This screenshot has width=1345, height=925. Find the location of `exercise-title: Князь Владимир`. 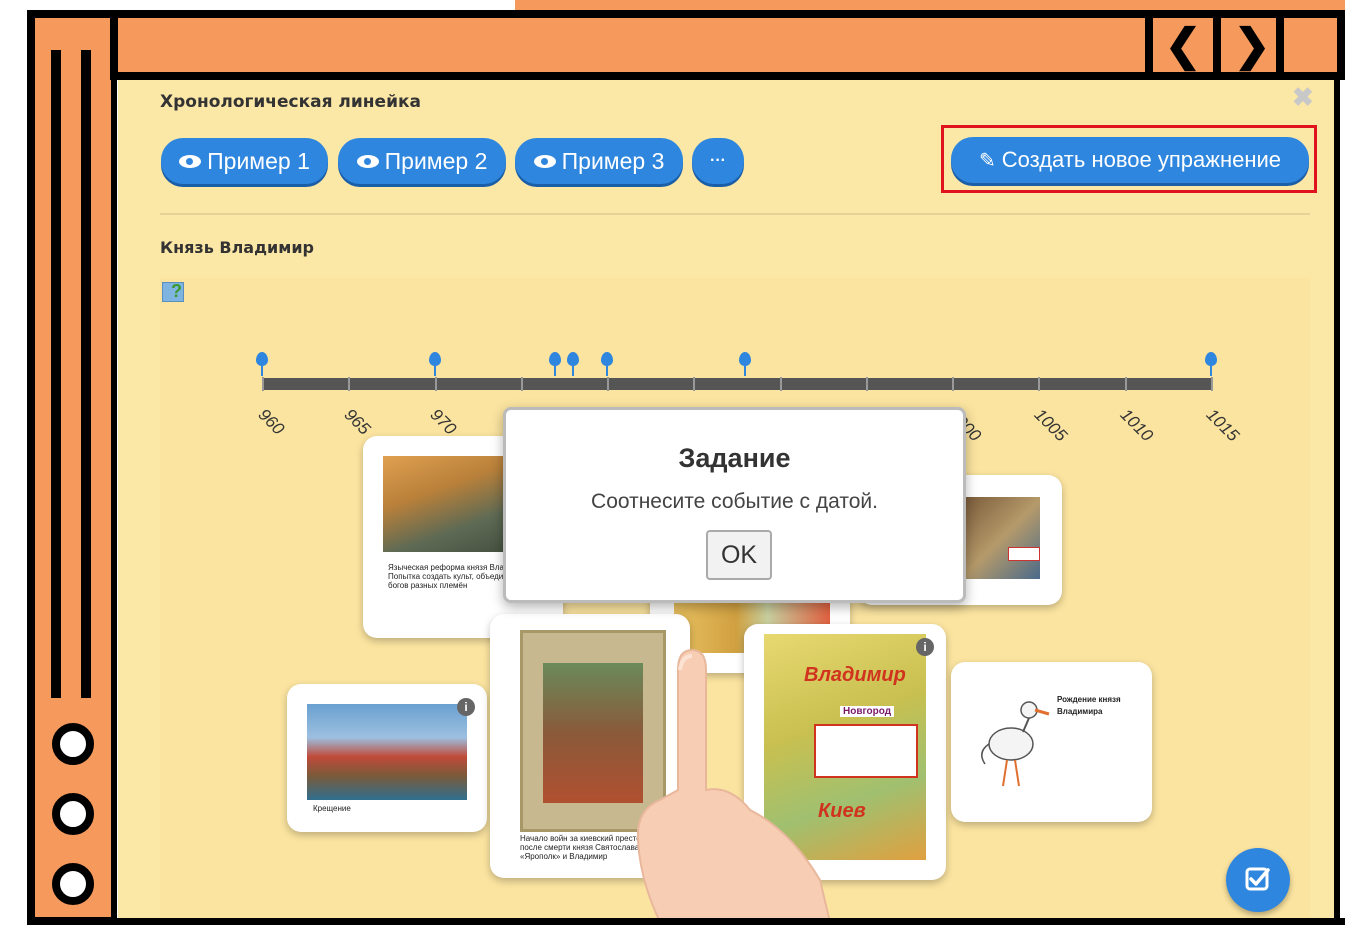

exercise-title: Князь Владимир is located at coordinates (237, 247).